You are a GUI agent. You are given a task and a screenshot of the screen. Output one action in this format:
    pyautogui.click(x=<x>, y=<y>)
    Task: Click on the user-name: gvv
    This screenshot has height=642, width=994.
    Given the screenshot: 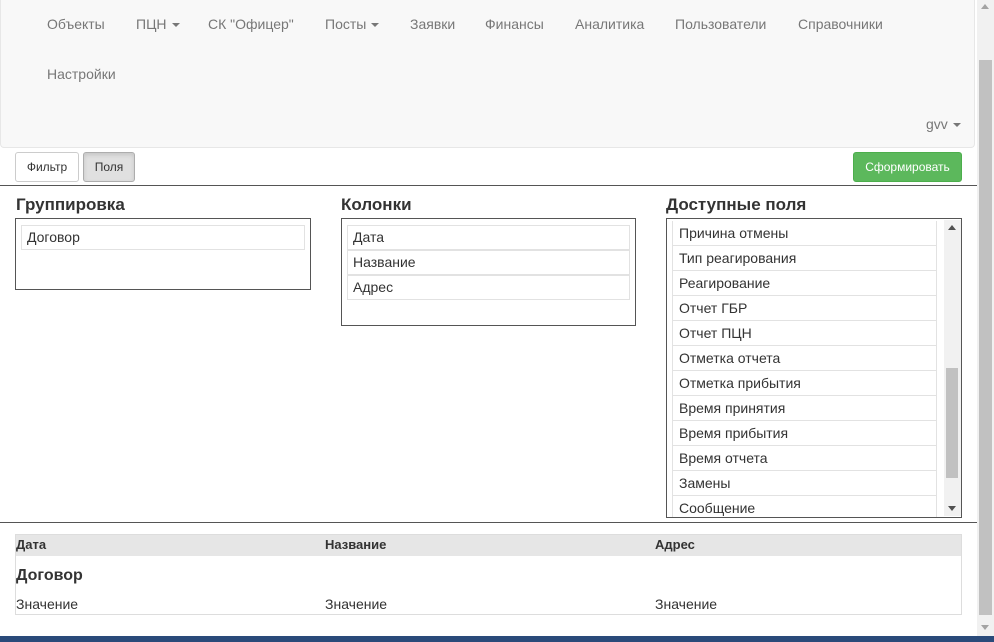 What is the action you would take?
    pyautogui.click(x=937, y=124)
    